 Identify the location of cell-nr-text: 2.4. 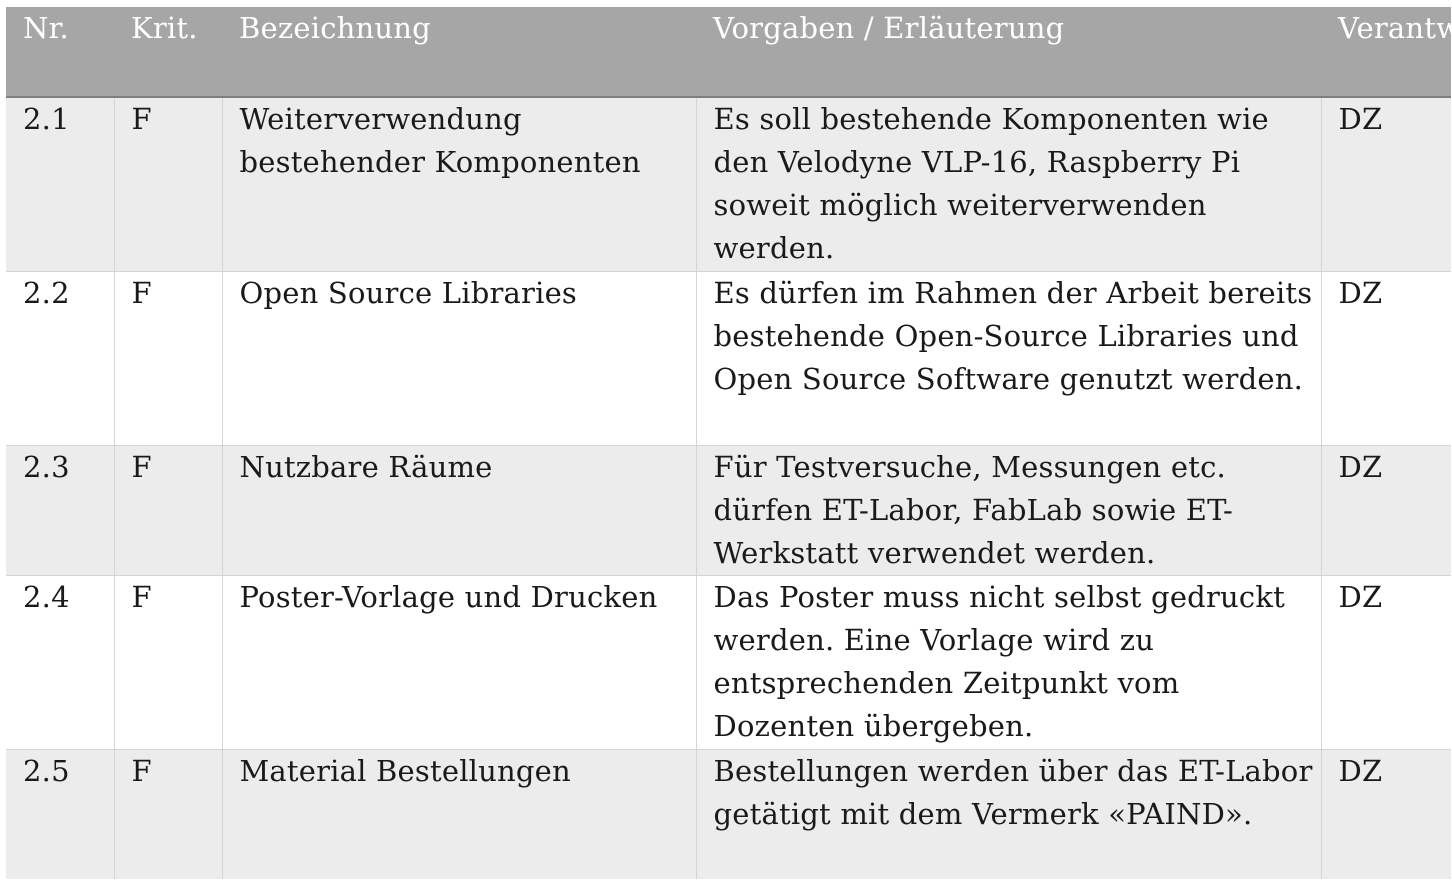
(46, 596).